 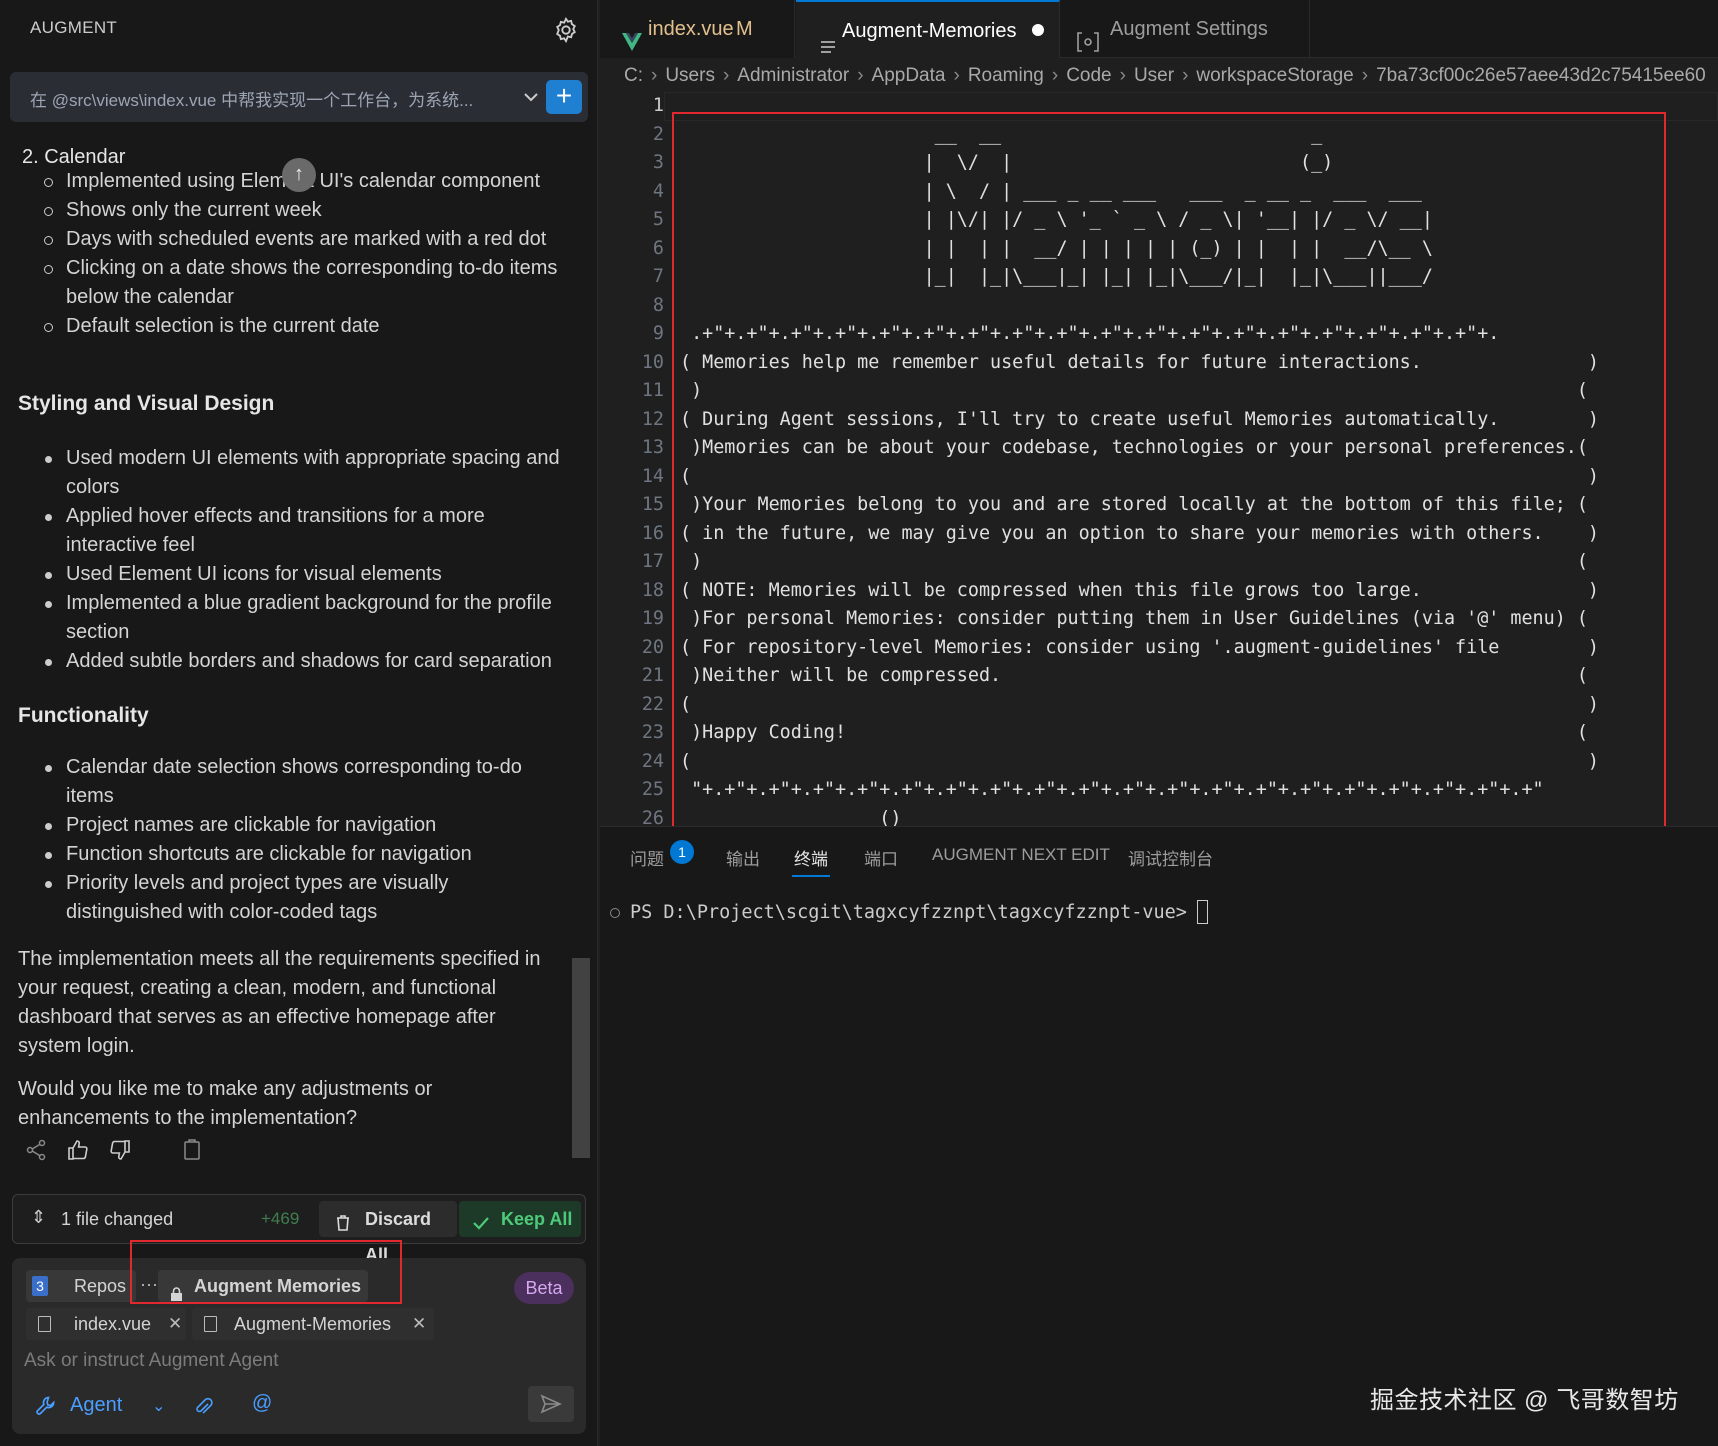 What do you see at coordinates (121, 1151) in the screenshot?
I see `thumbs-down-icon` at bounding box center [121, 1151].